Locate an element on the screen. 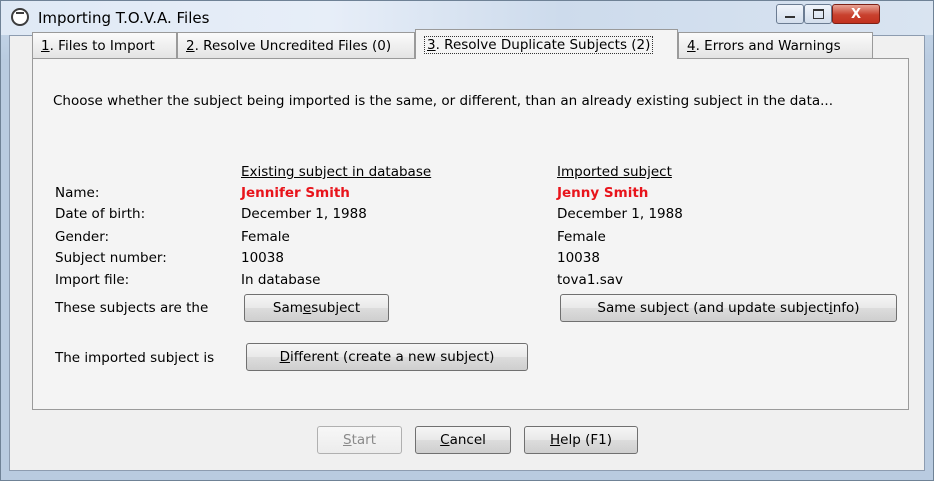 This screenshot has height=481, width=934. gender-label: Gender: is located at coordinates (82, 237).